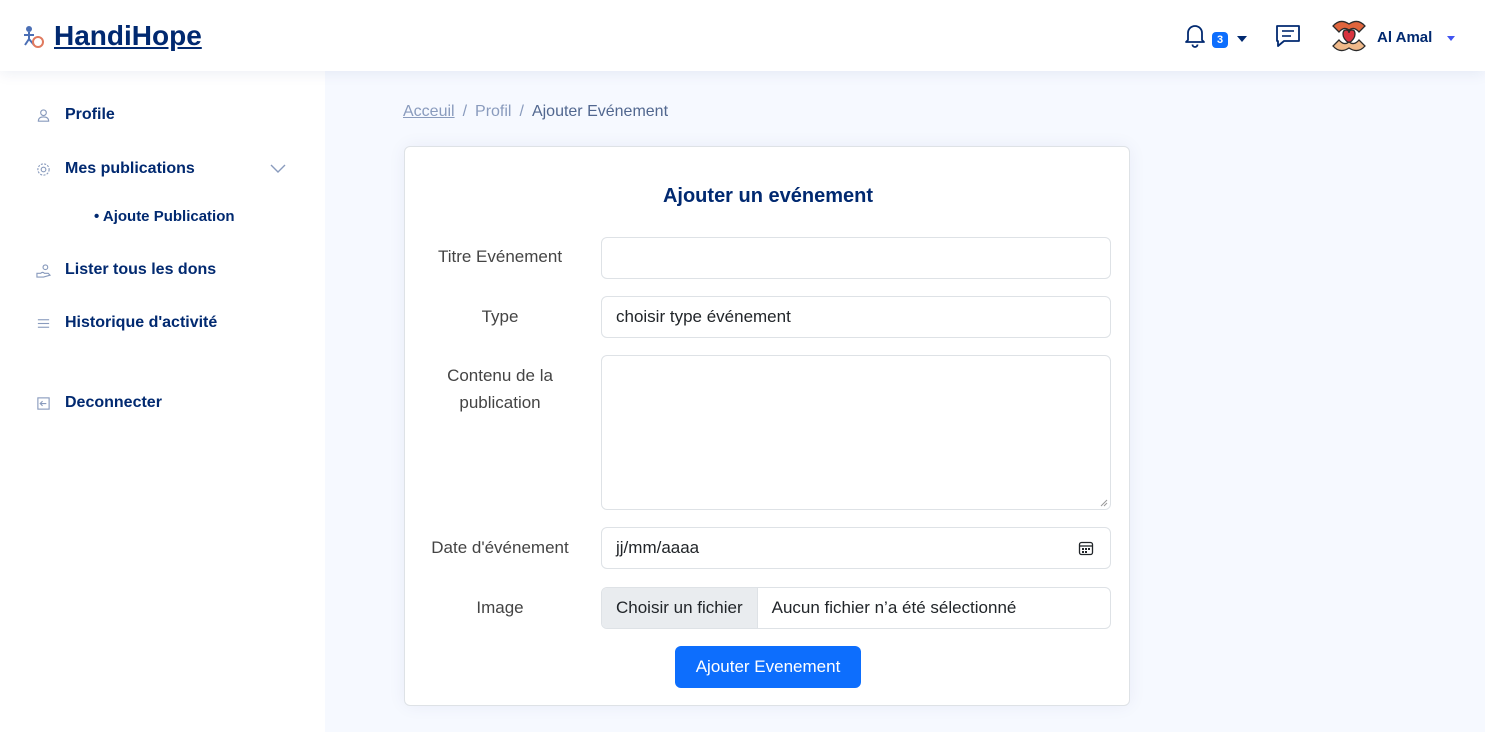 This screenshot has height=732, width=1485. I want to click on type-label: Type, so click(500, 316).